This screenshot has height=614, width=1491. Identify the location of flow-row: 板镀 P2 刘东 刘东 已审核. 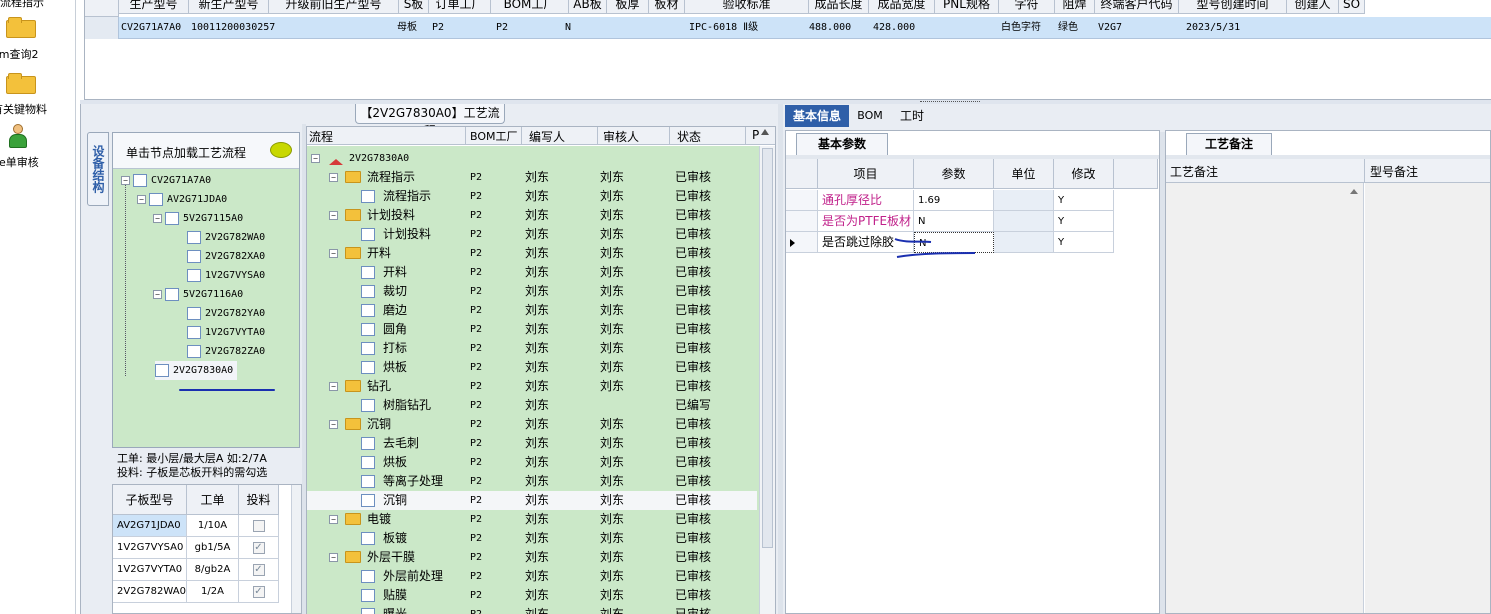
(532, 538).